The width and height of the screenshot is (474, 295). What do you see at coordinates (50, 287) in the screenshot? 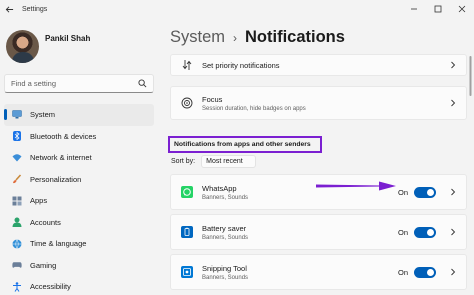
I see `sidebar-item-label: Accessibility` at bounding box center [50, 287].